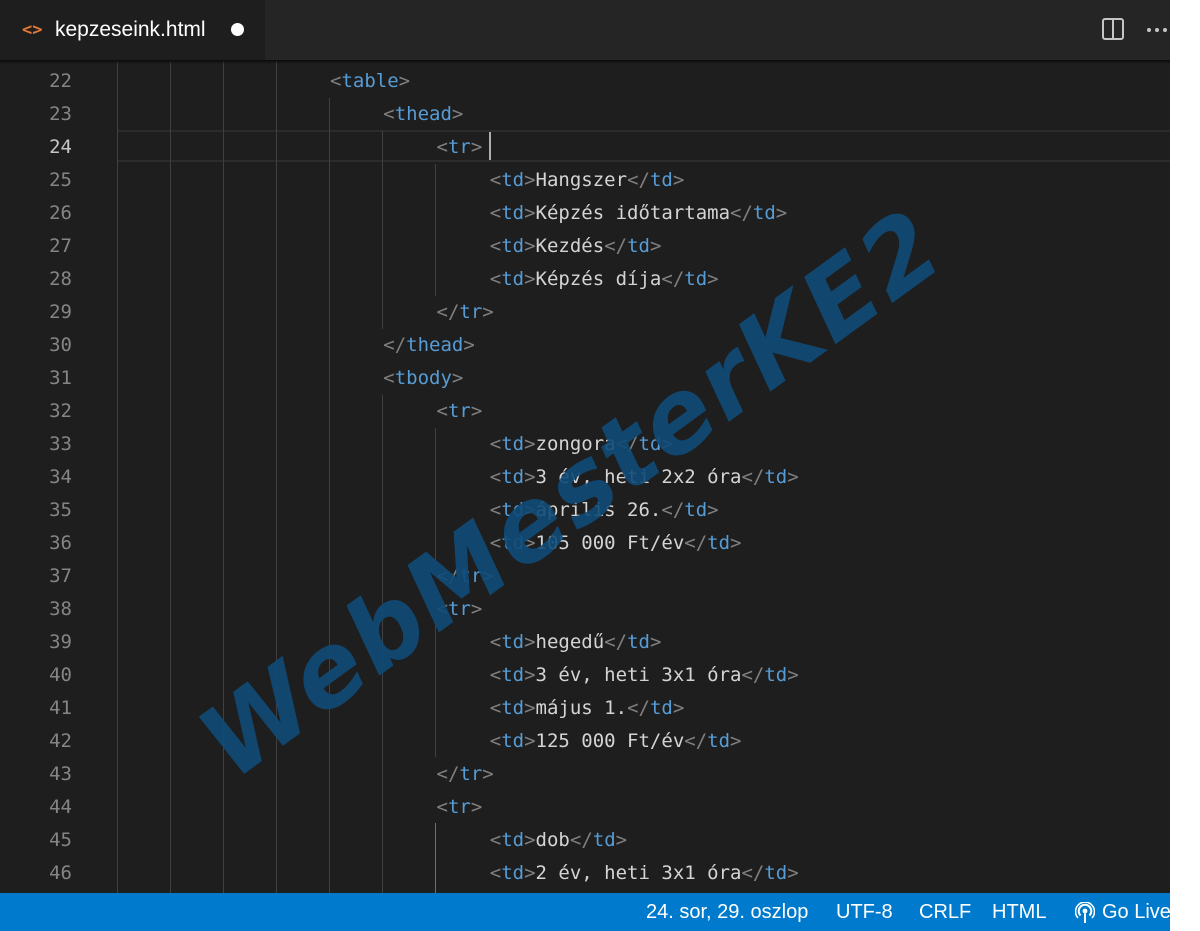  Describe the element at coordinates (1113, 29) in the screenshot. I see `split-editor-icon` at that location.